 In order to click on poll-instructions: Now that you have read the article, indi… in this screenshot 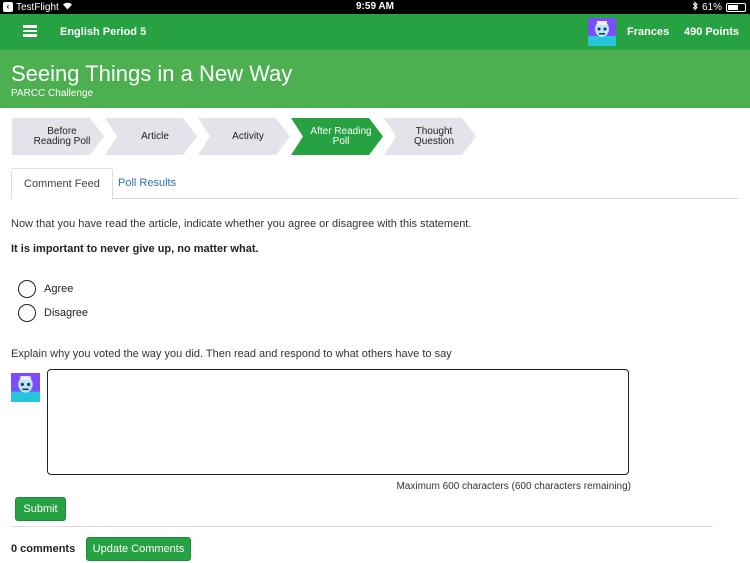, I will do `click(241, 224)`.